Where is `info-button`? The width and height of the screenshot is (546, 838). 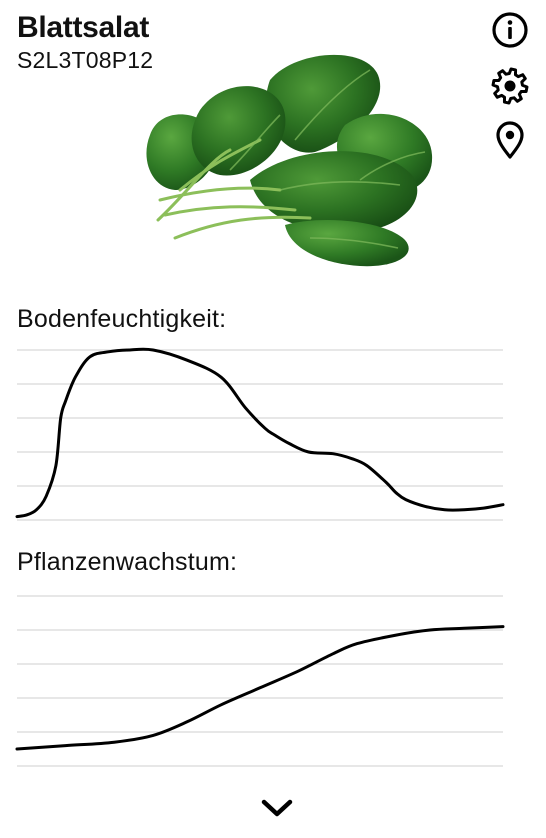
info-button is located at coordinates (510, 30).